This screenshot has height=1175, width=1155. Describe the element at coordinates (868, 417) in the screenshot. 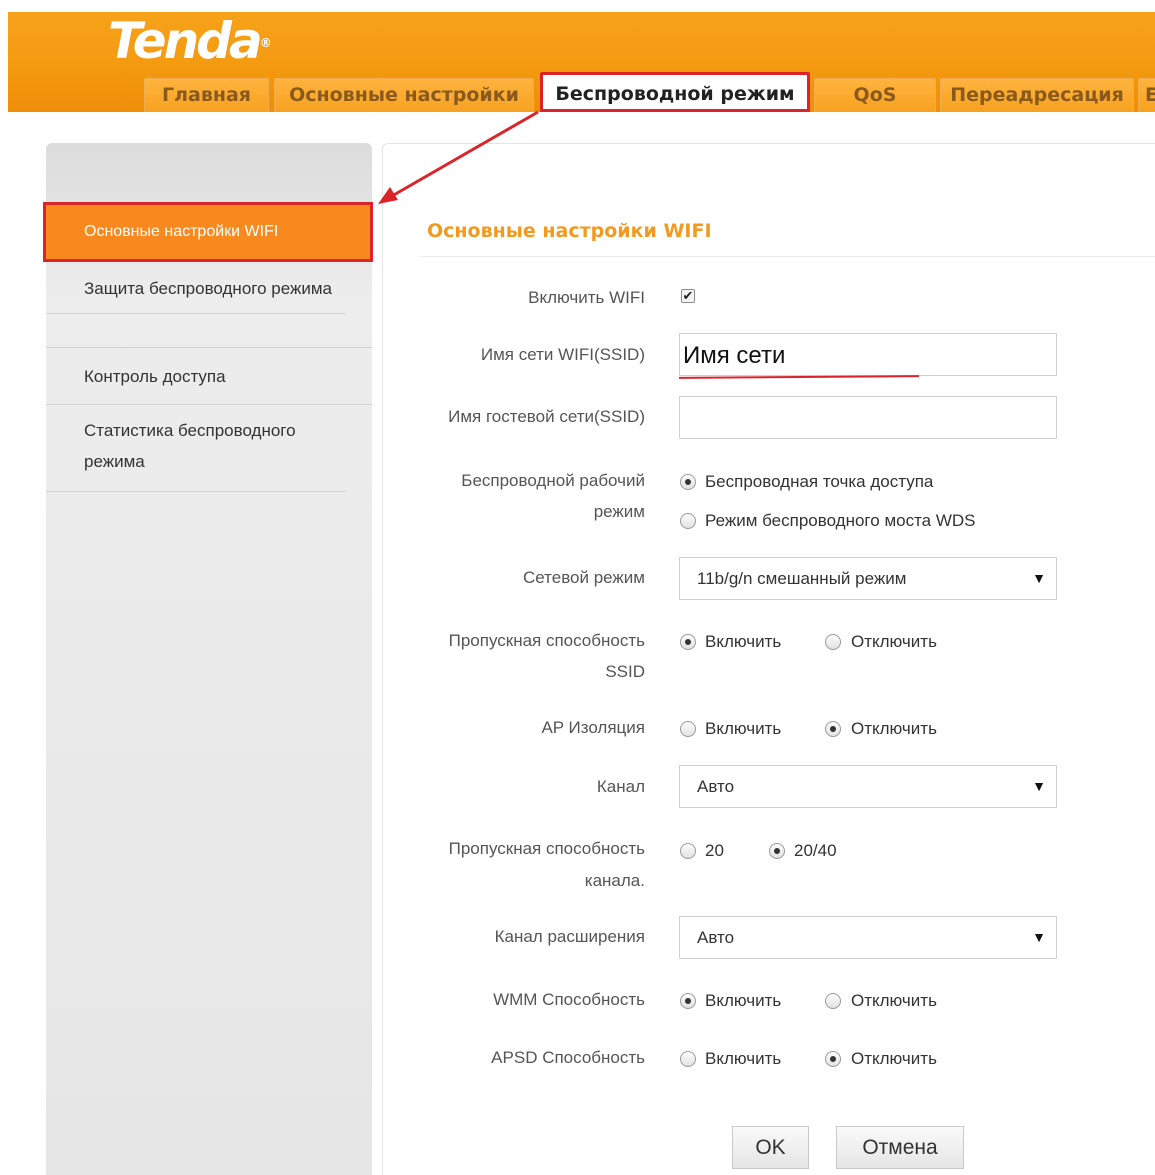

I see `guest-ssid-input` at that location.